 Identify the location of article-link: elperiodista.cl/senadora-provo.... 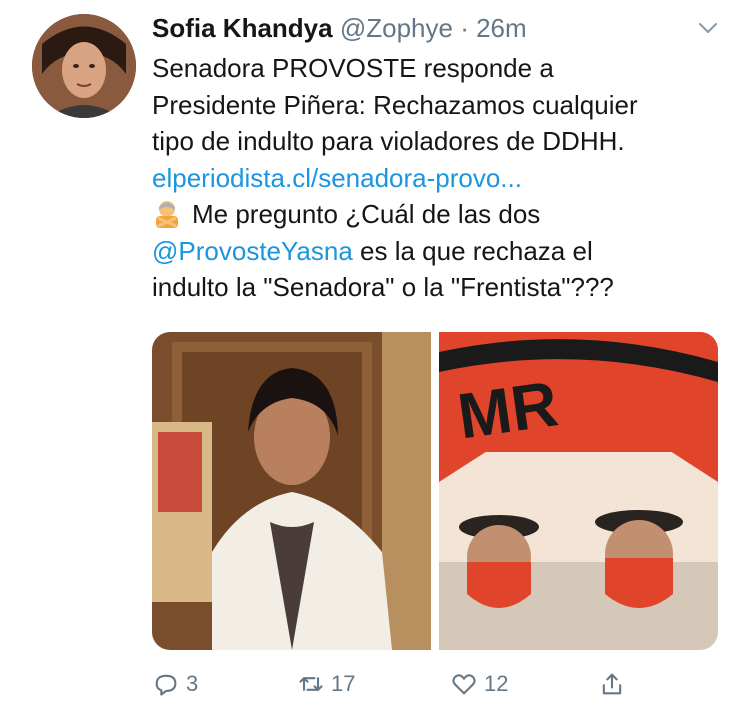
(337, 178).